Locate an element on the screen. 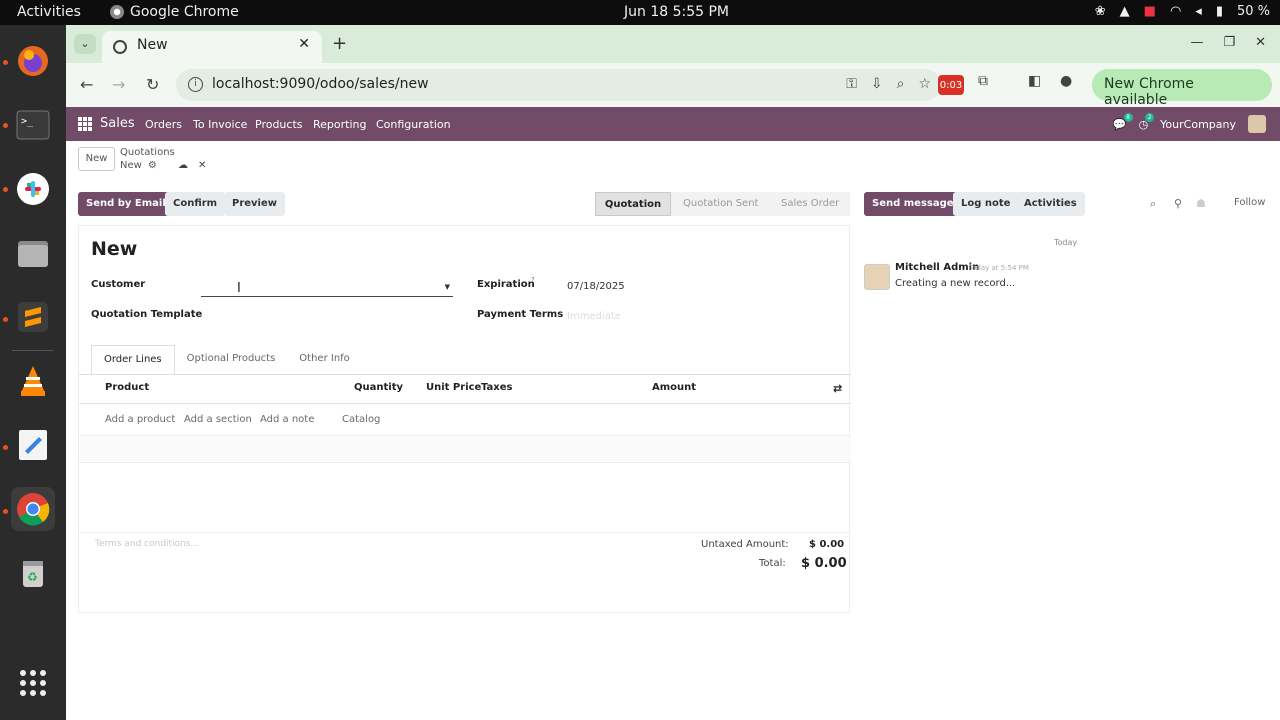 The width and height of the screenshot is (1280, 720). firefox-icon is located at coordinates (33, 61).